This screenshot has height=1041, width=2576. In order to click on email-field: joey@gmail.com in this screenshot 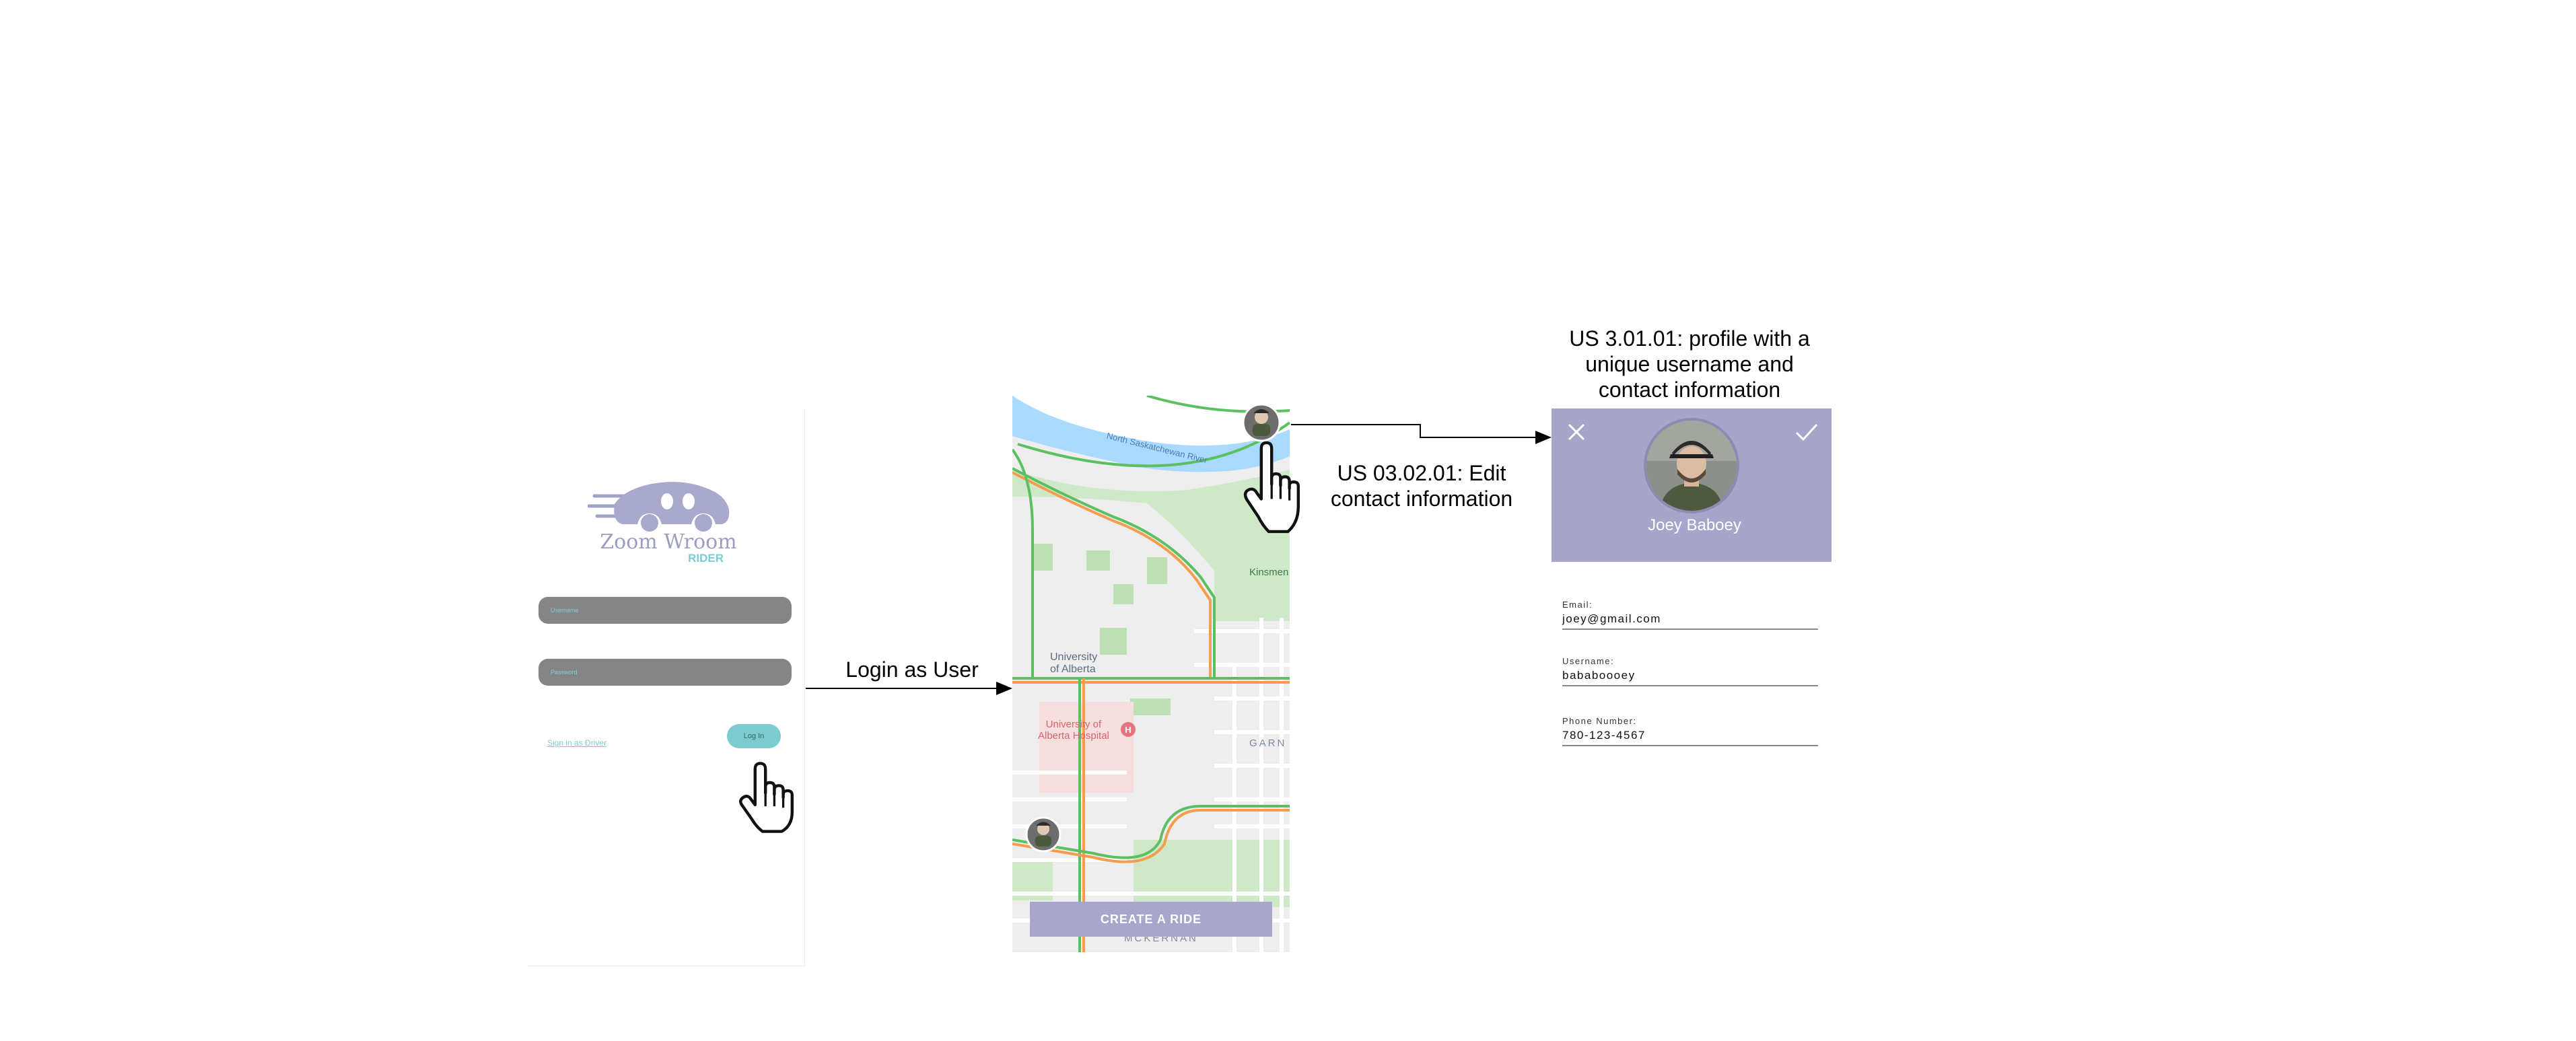, I will do `click(1690, 621)`.